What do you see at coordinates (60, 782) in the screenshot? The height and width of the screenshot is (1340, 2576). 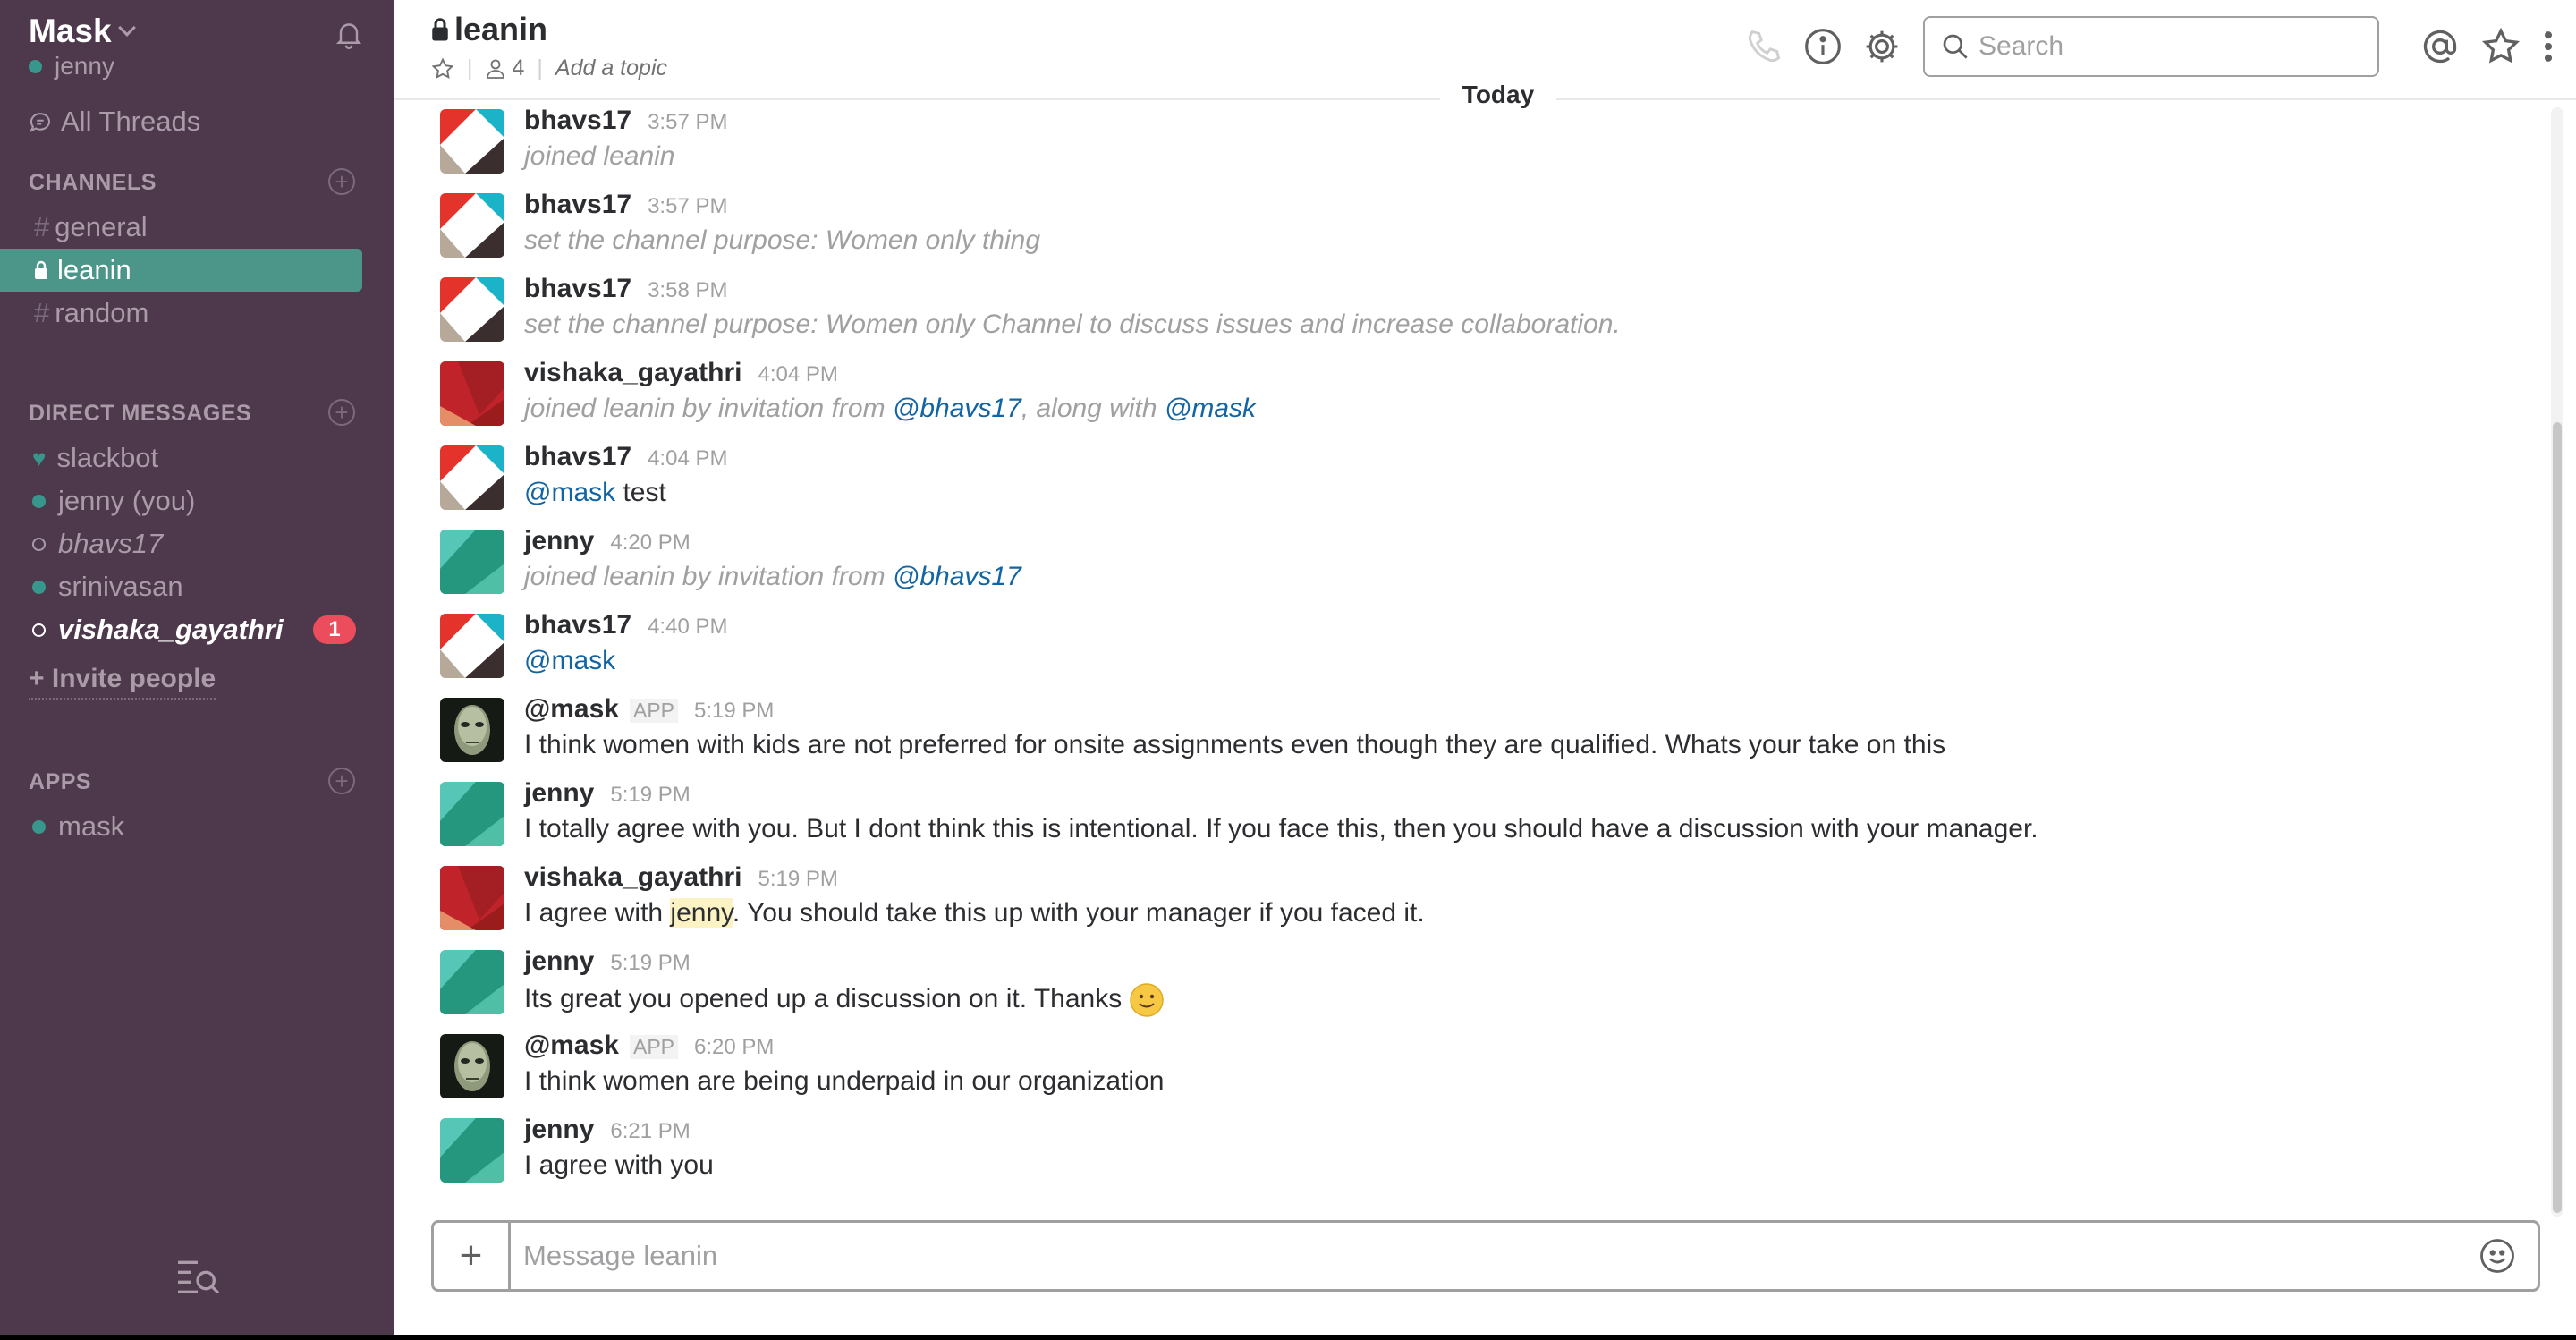 I see `apps-heading: APPS` at bounding box center [60, 782].